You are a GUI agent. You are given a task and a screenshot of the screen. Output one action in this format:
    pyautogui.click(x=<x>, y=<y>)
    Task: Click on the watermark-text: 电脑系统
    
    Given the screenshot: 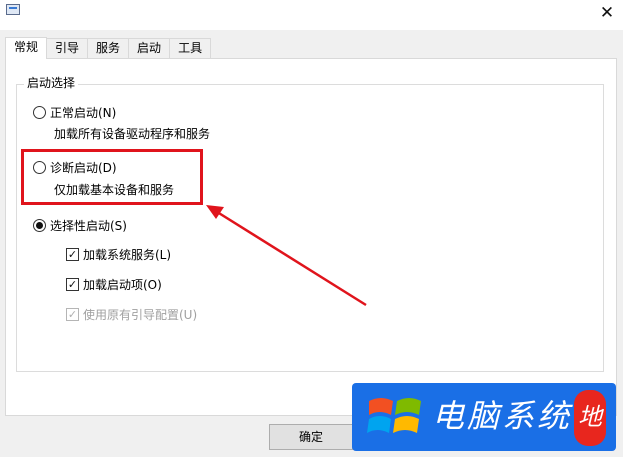 What is the action you would take?
    pyautogui.click(x=502, y=416)
    